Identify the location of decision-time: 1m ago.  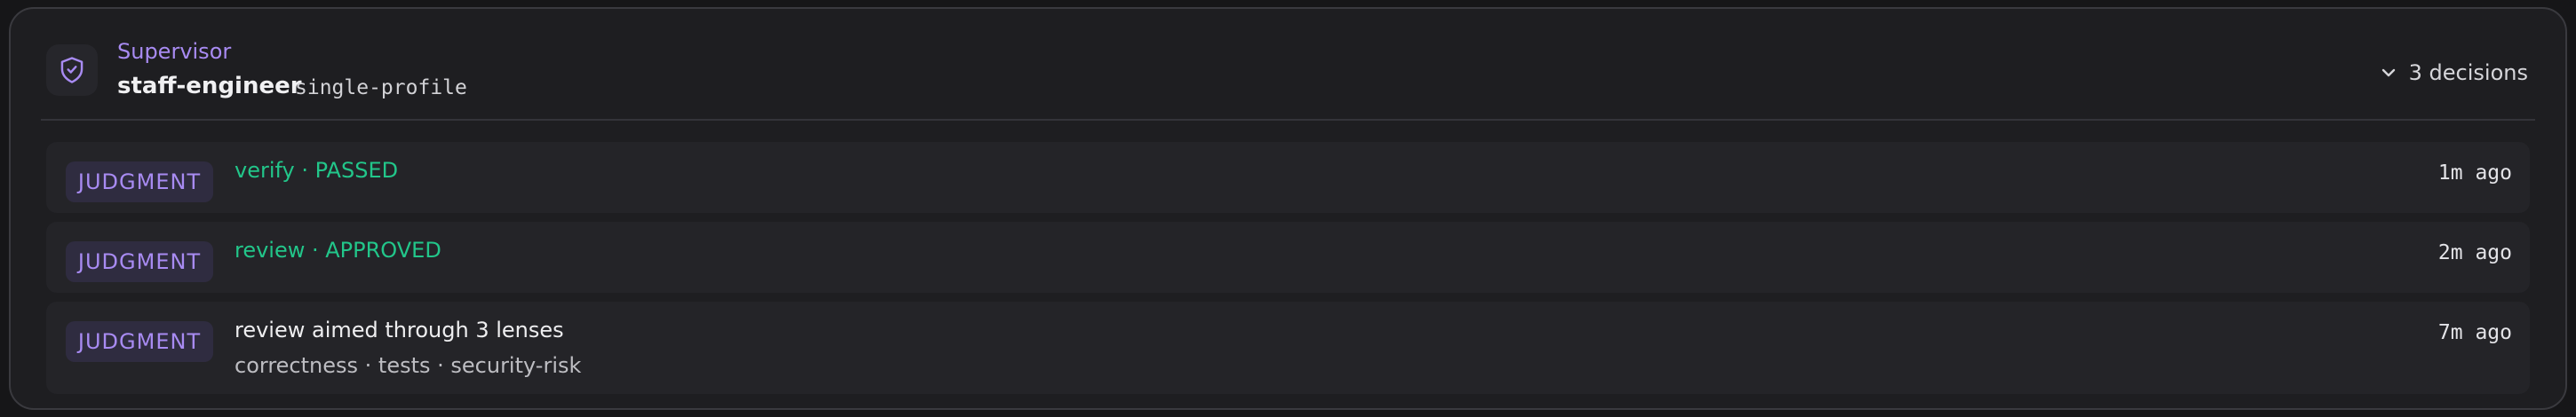
(2474, 173).